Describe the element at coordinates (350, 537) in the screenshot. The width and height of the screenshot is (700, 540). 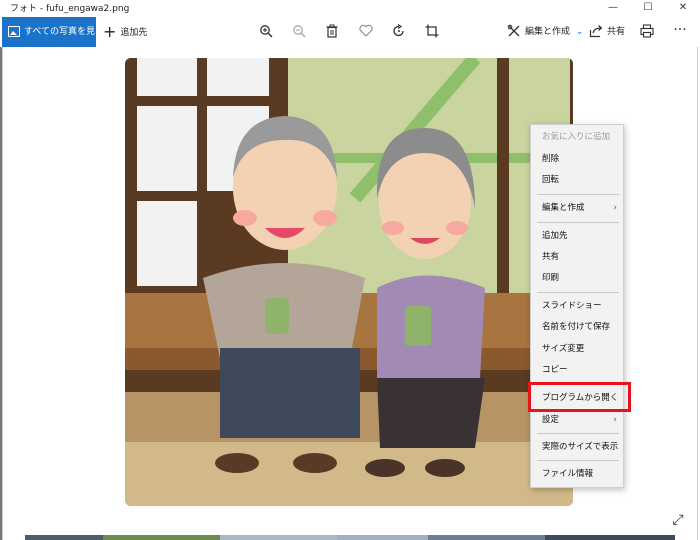
I see `filmstrip-preview` at that location.